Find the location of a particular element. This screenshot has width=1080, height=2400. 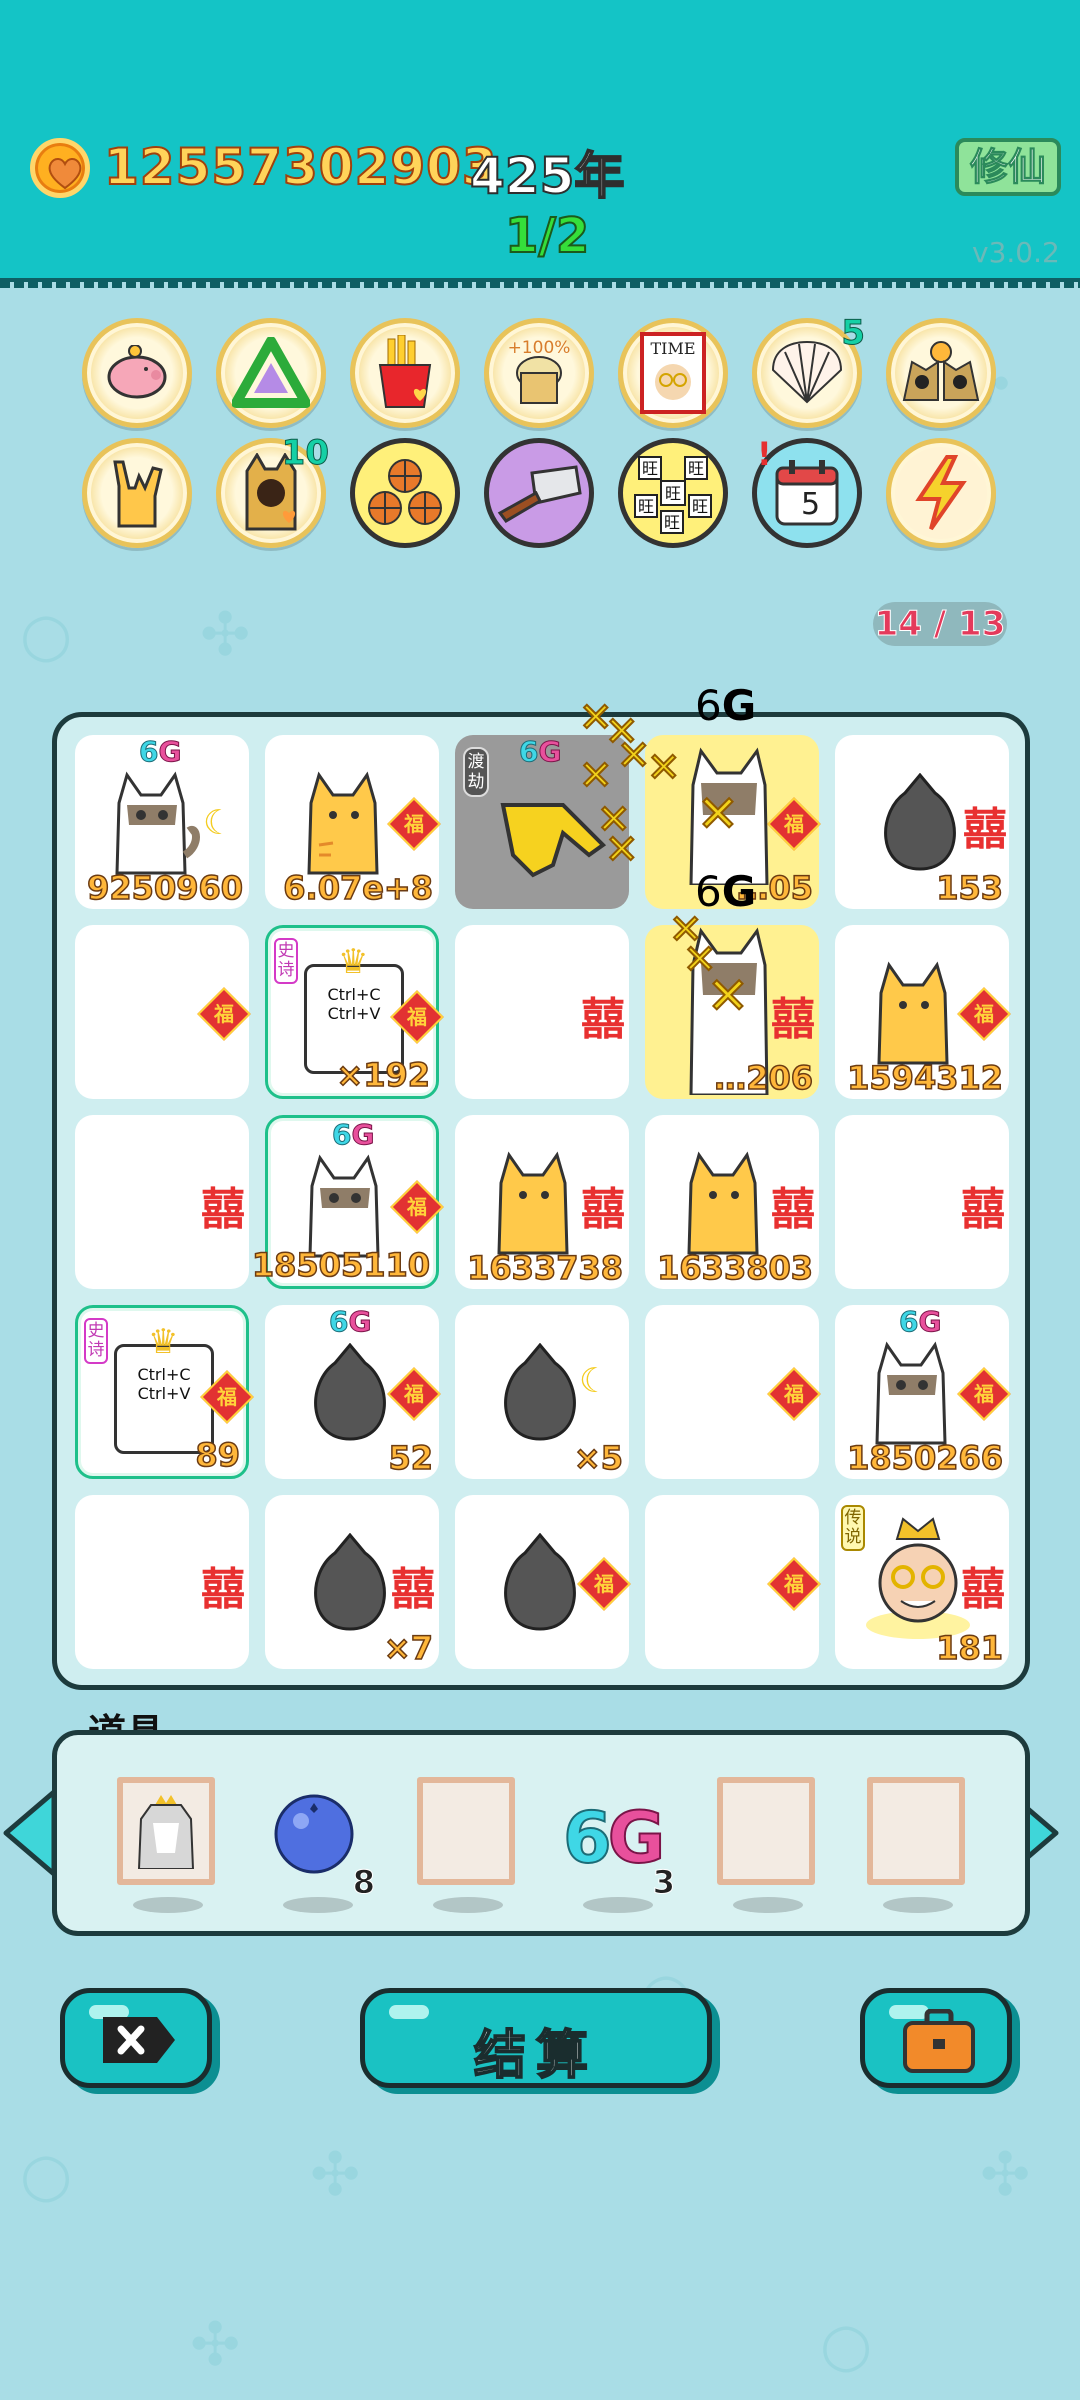

dujie-tag: 渡劫 is located at coordinates (476, 772).